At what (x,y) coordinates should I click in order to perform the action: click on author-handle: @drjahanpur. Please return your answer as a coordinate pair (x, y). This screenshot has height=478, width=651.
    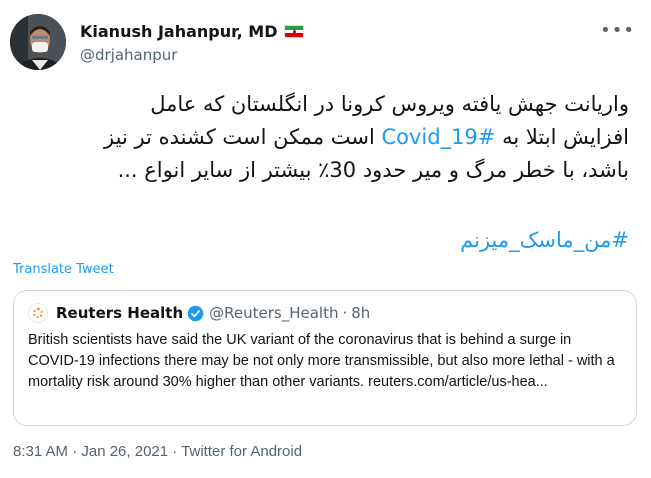
    Looking at the image, I should click on (128, 55).